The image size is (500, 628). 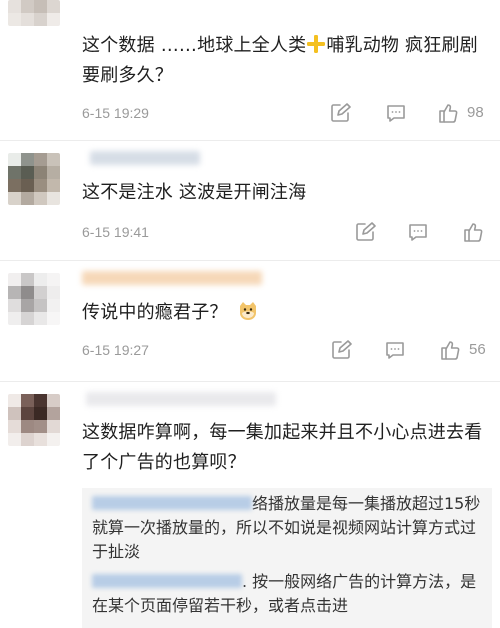 What do you see at coordinates (286, 350) in the screenshot?
I see `comment-meta: 6-15 19:27 56` at bounding box center [286, 350].